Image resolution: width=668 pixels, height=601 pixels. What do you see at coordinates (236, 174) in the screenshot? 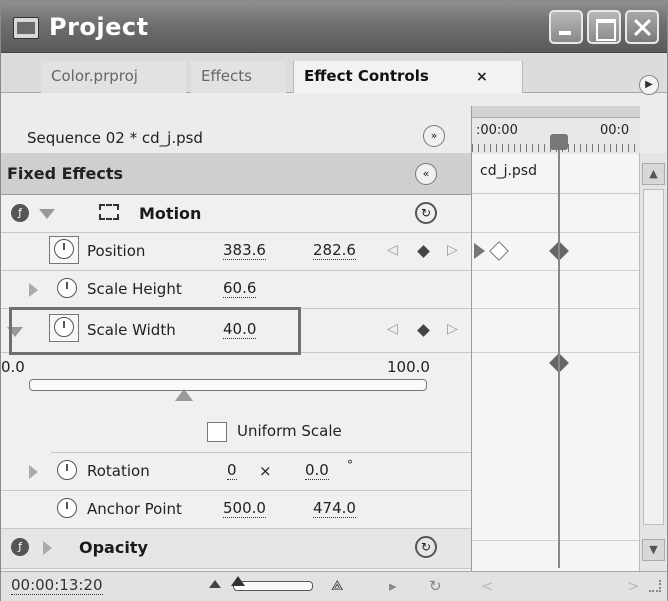
I see `fixed-effects-header: Fixed Effects «` at bounding box center [236, 174].